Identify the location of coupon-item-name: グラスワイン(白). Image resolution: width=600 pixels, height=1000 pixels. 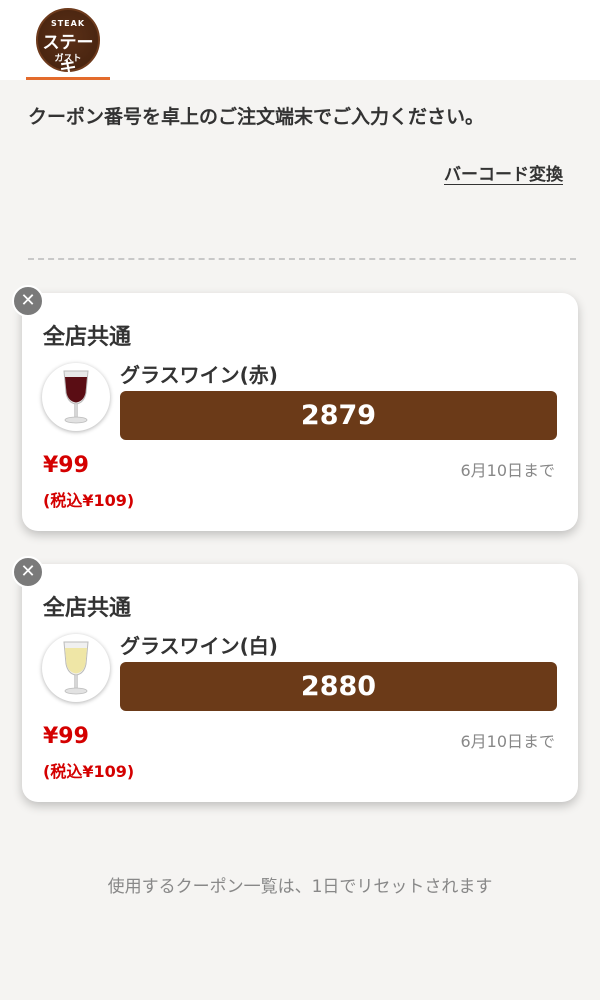
(199, 646).